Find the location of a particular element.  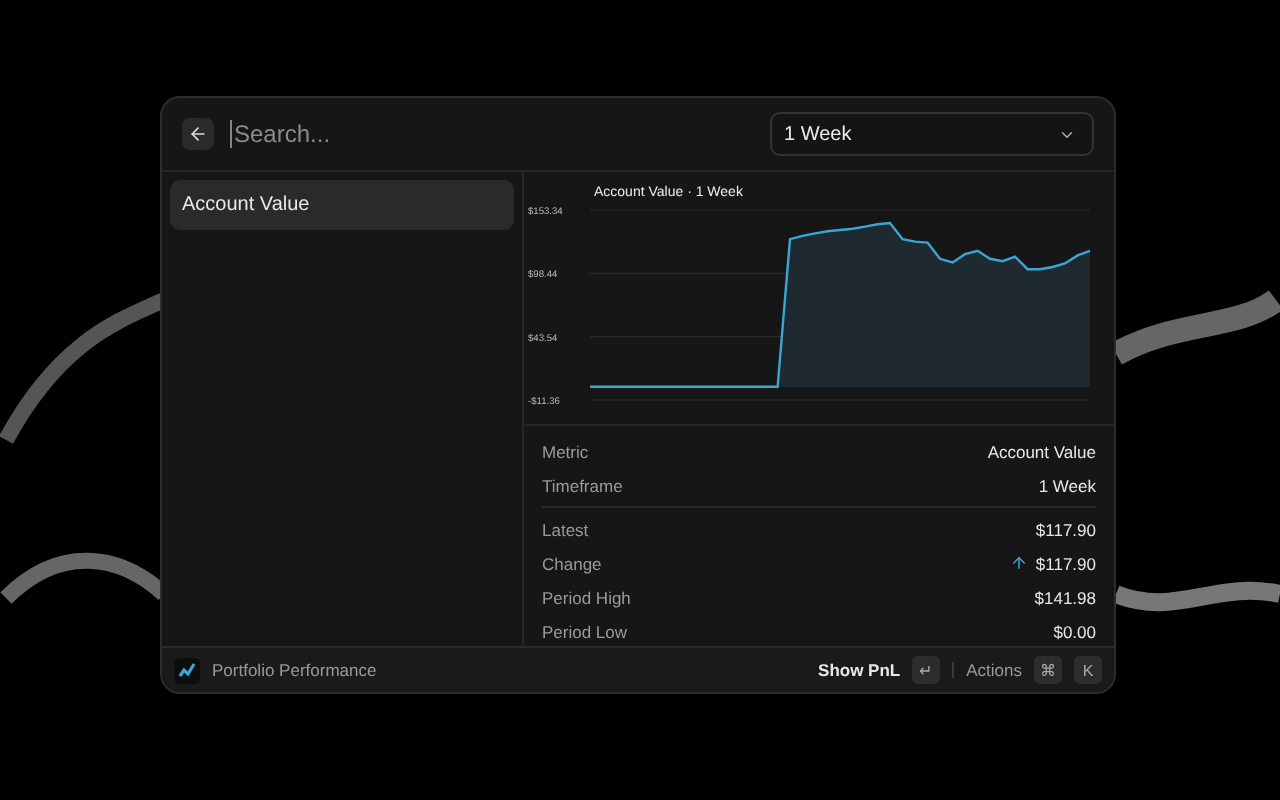

footer-title: Portfolio Performance is located at coordinates (295, 670).